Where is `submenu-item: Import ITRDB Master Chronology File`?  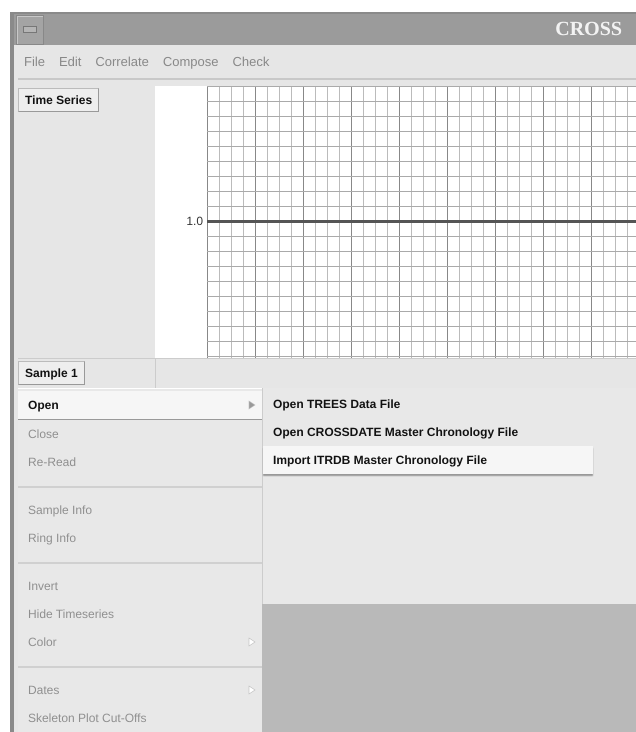
submenu-item: Import ITRDB Master Chronology File is located at coordinates (428, 460).